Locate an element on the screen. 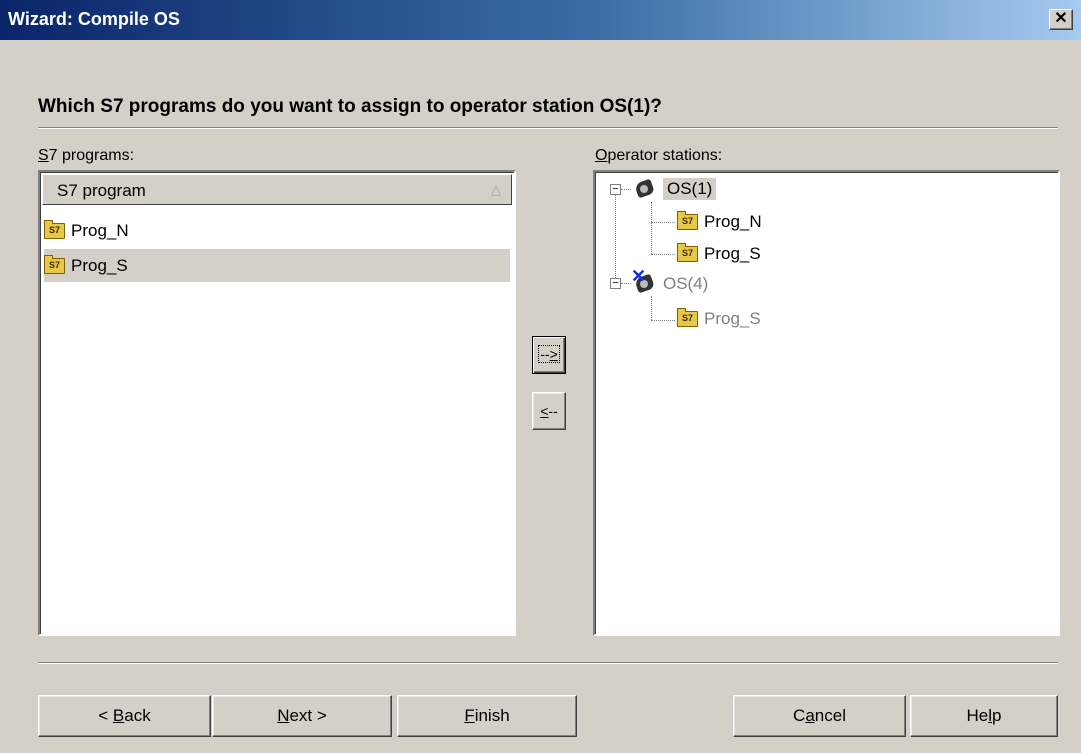  operator-stations-label: Operator stations: is located at coordinates (659, 155).